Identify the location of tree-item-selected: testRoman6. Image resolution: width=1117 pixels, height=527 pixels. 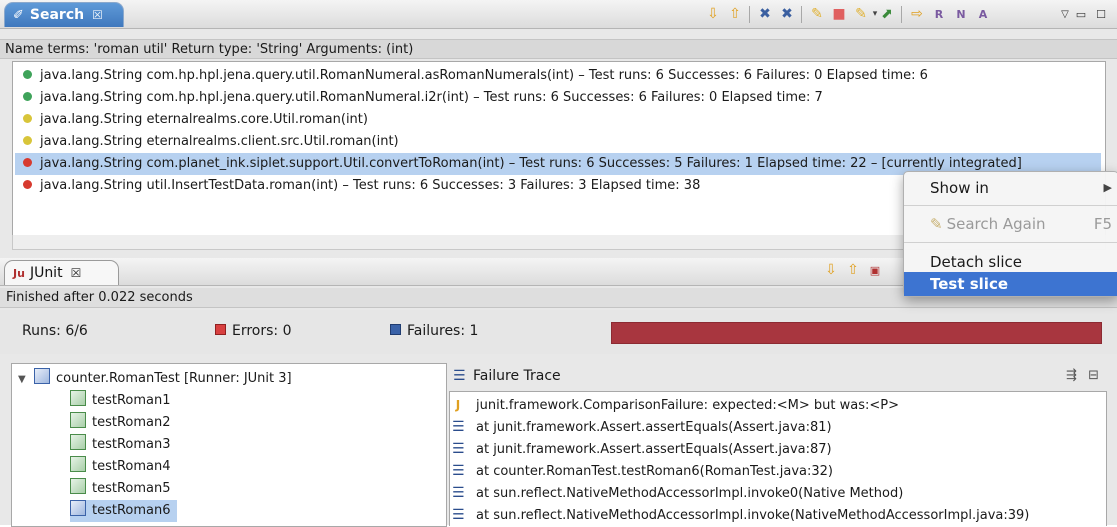
(123, 511).